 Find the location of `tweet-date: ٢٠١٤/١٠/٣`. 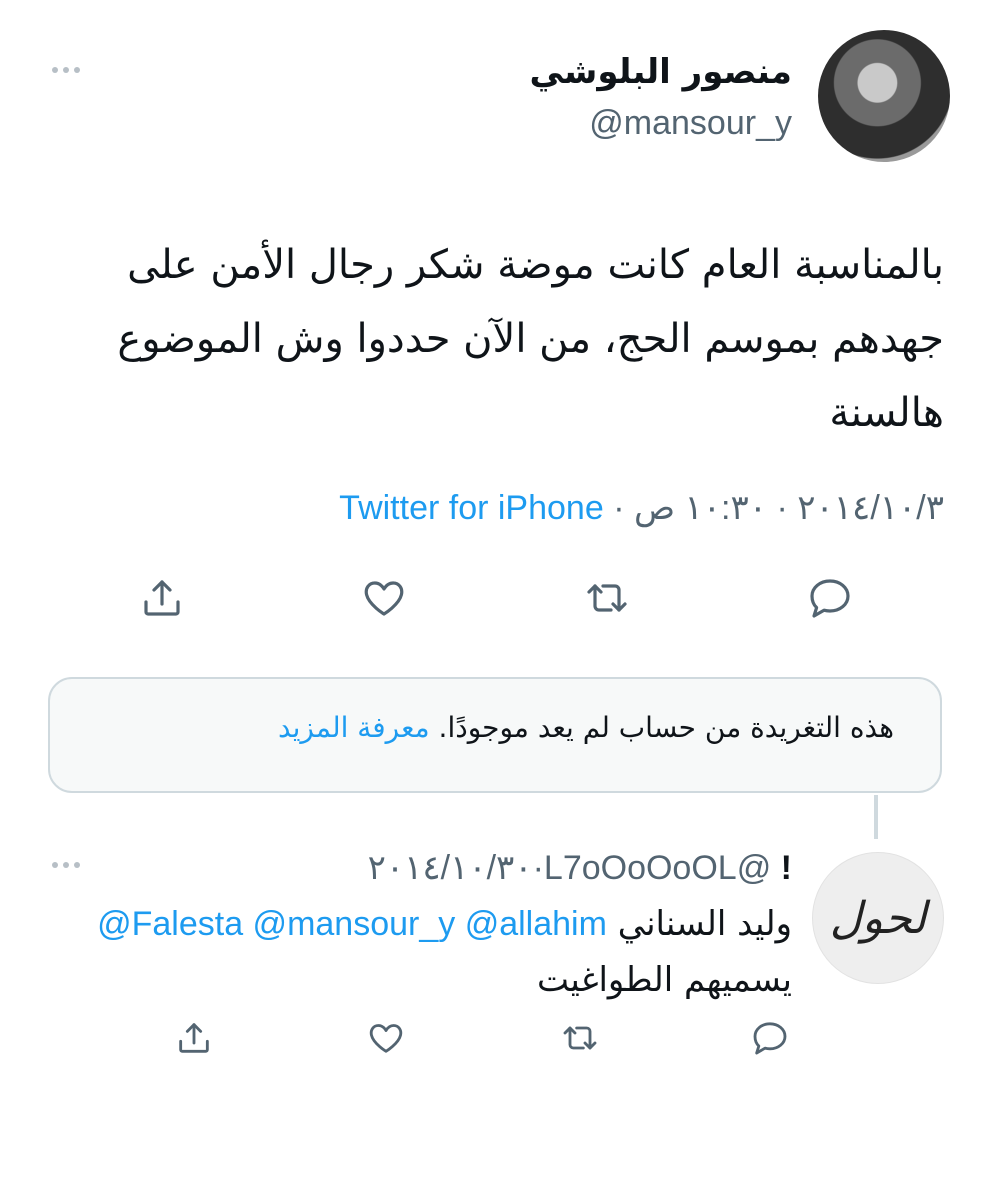

tweet-date: ٢٠١٤/١٠/٣ is located at coordinates (870, 508).